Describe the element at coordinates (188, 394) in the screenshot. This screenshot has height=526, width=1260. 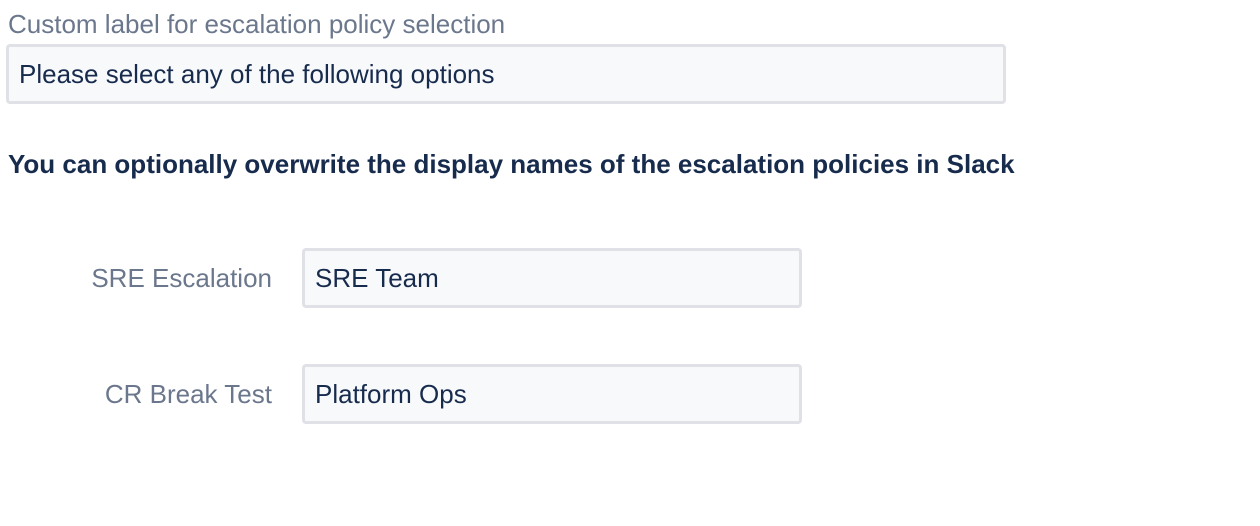
I see `policy-name-label-cr-break-test: CR Break Test` at that location.